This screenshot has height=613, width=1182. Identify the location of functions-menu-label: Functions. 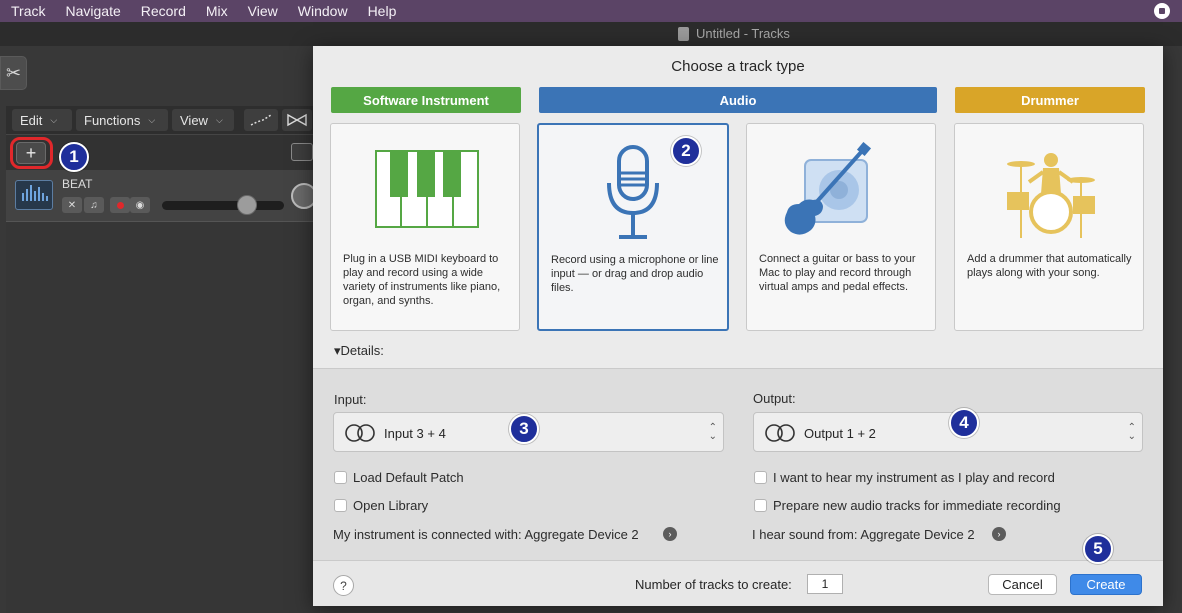
(112, 120).